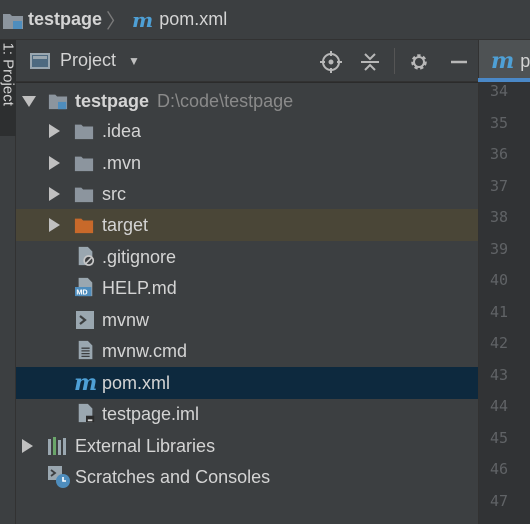 The height and width of the screenshot is (524, 530). What do you see at coordinates (86, 413) in the screenshot?
I see `iml-file-icon` at bounding box center [86, 413].